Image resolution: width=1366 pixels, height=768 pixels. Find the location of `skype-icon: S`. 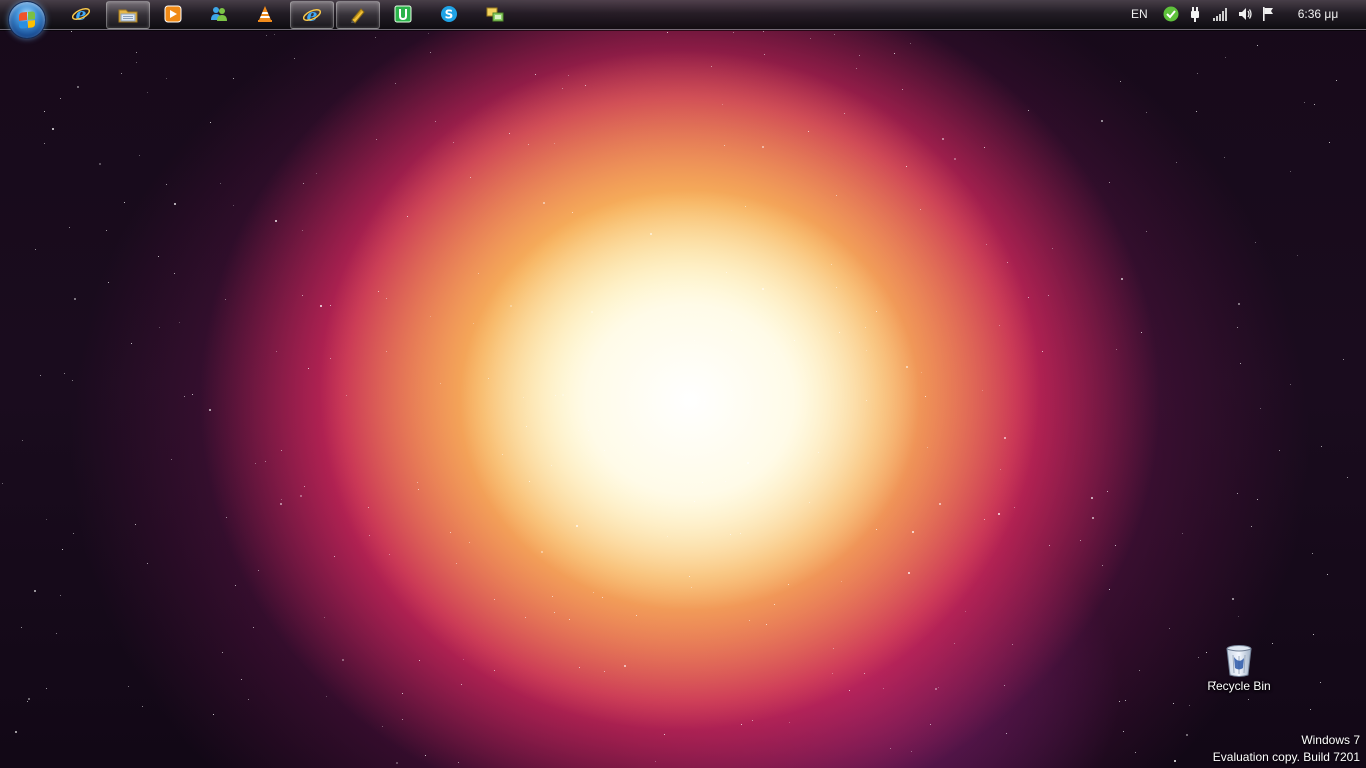

skype-icon: S is located at coordinates (449, 14).